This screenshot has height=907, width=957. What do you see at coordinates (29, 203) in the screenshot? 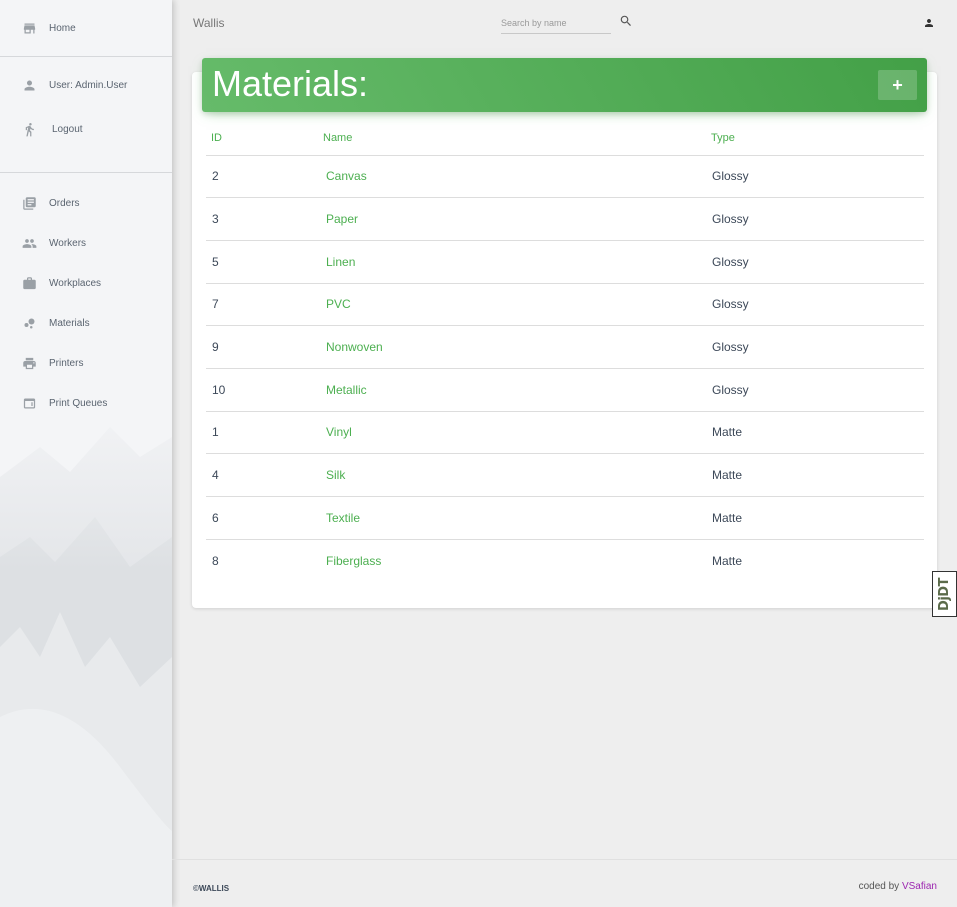
I see `library-books-icon` at bounding box center [29, 203].